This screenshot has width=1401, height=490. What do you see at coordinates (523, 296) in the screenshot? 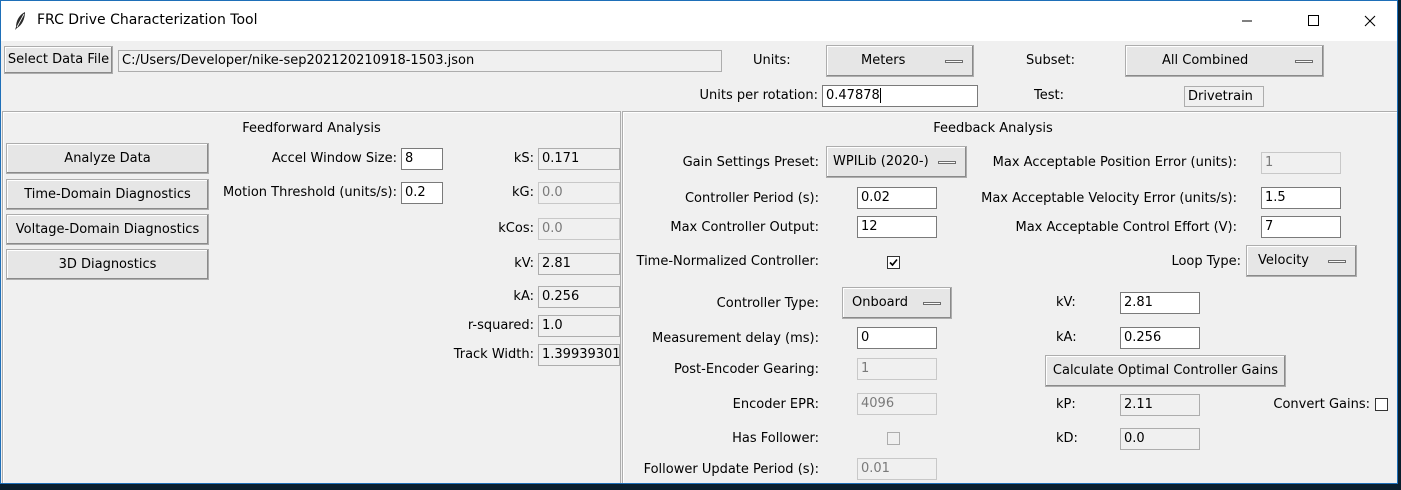
I see `ka-label: kA:` at bounding box center [523, 296].